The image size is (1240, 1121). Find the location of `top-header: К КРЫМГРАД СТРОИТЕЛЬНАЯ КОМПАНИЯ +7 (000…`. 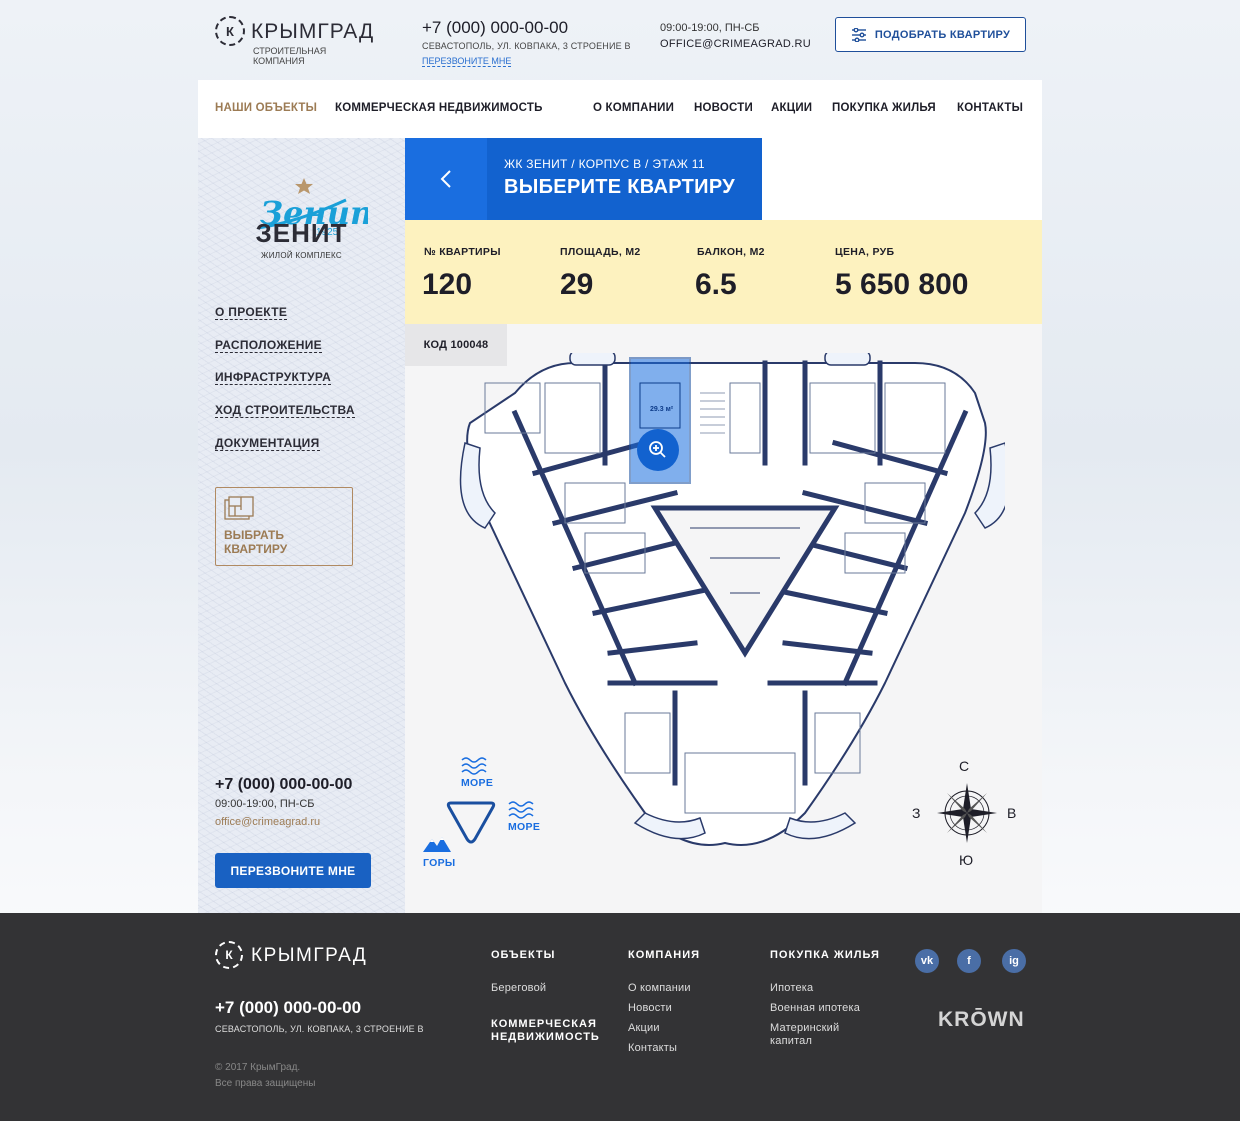

top-header: К КРЫМГРАД СТРОИТЕЛЬНАЯ КОМПАНИЯ +7 (000… is located at coordinates (620, 40).